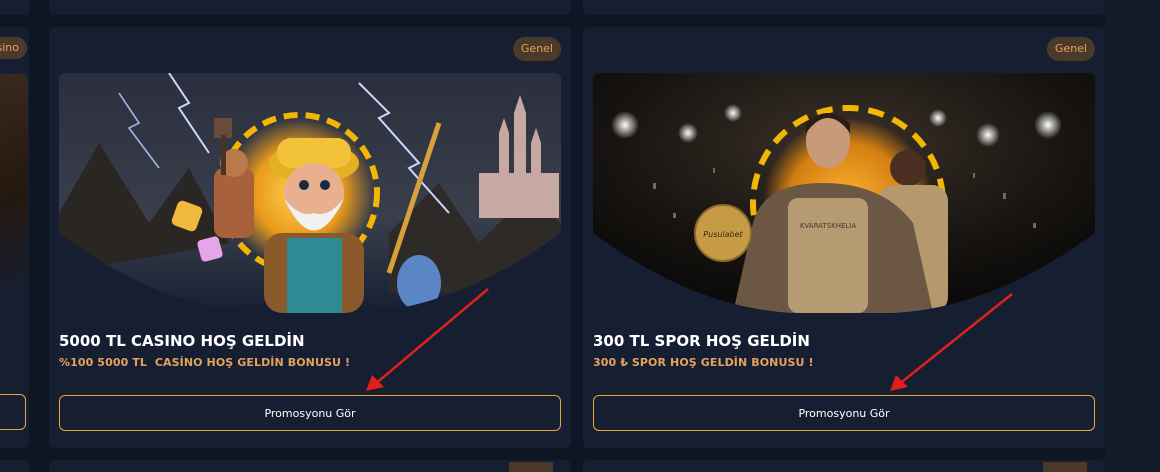 The width and height of the screenshot is (1160, 472). I want to click on jersey-text: KVARATSKHELIA, so click(828, 226).